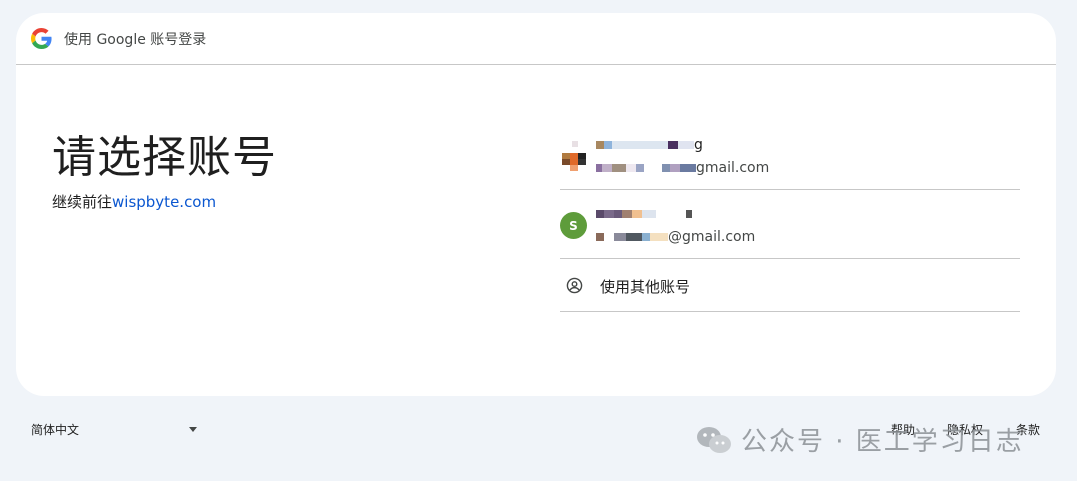  I want to click on caret-down-icon, so click(193, 429).